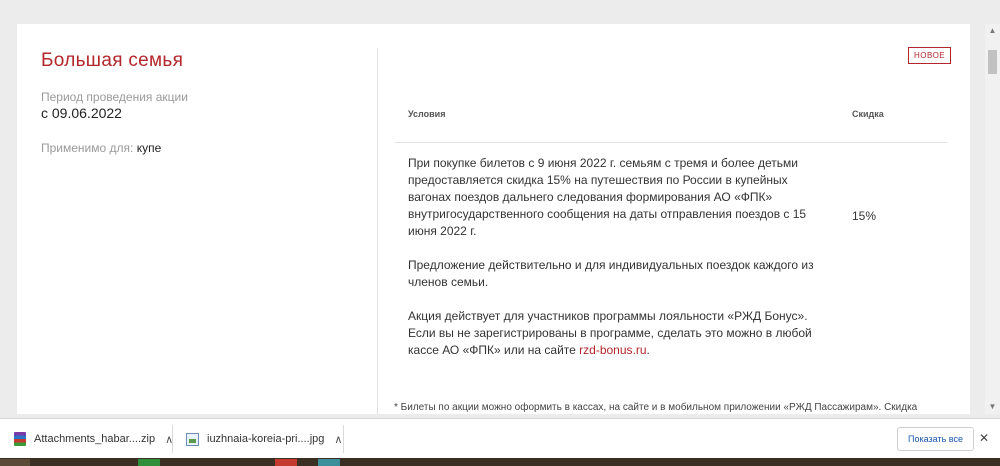 The width and height of the screenshot is (1000, 466). I want to click on discount-value: 15%, so click(864, 216).